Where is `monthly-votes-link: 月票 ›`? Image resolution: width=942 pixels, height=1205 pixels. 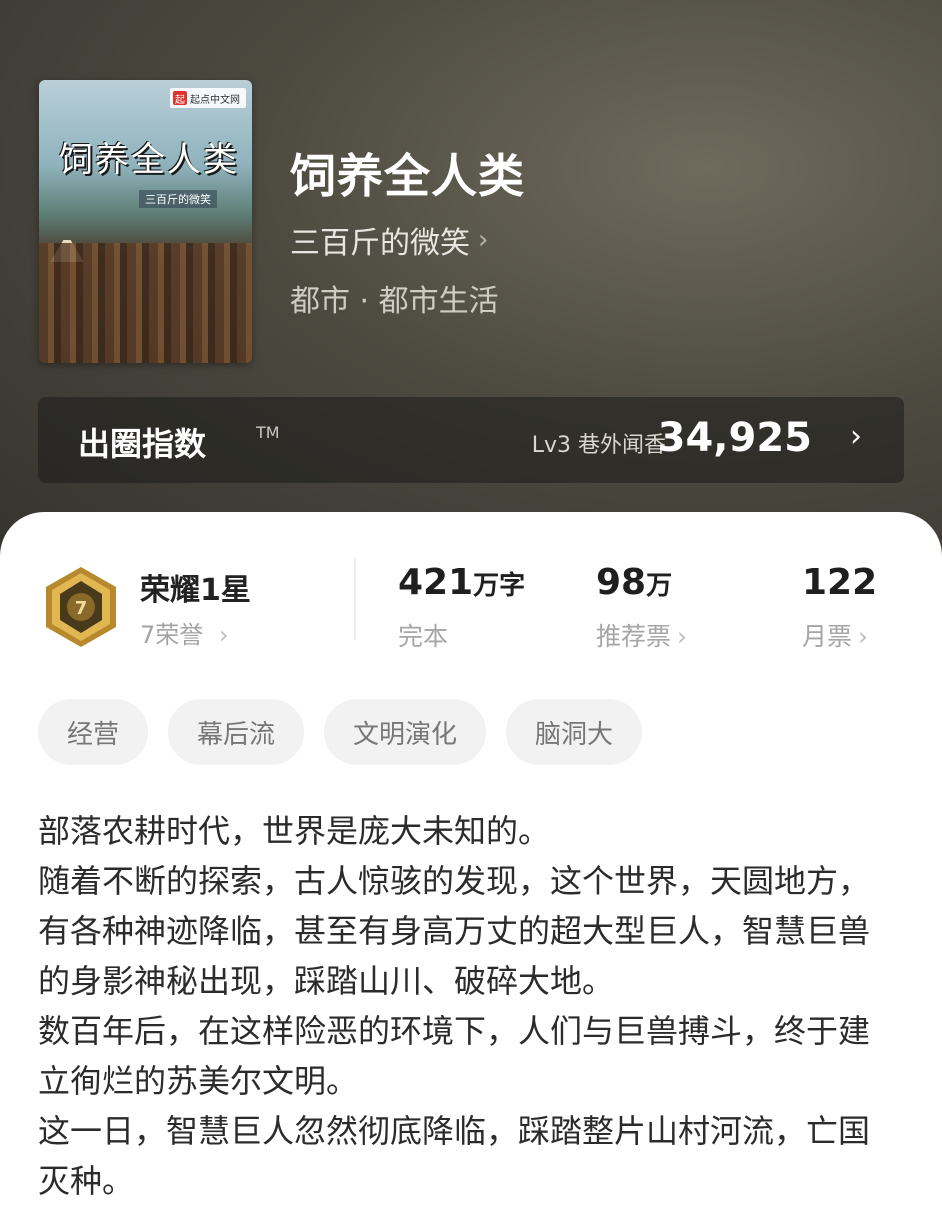
monthly-votes-link: 月票 › is located at coordinates (835, 635).